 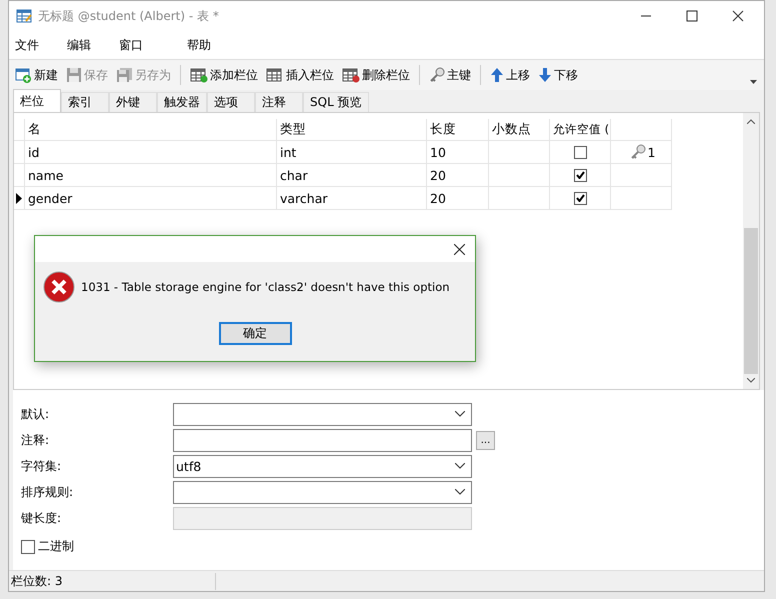 I want to click on tab: 注释, so click(x=279, y=102).